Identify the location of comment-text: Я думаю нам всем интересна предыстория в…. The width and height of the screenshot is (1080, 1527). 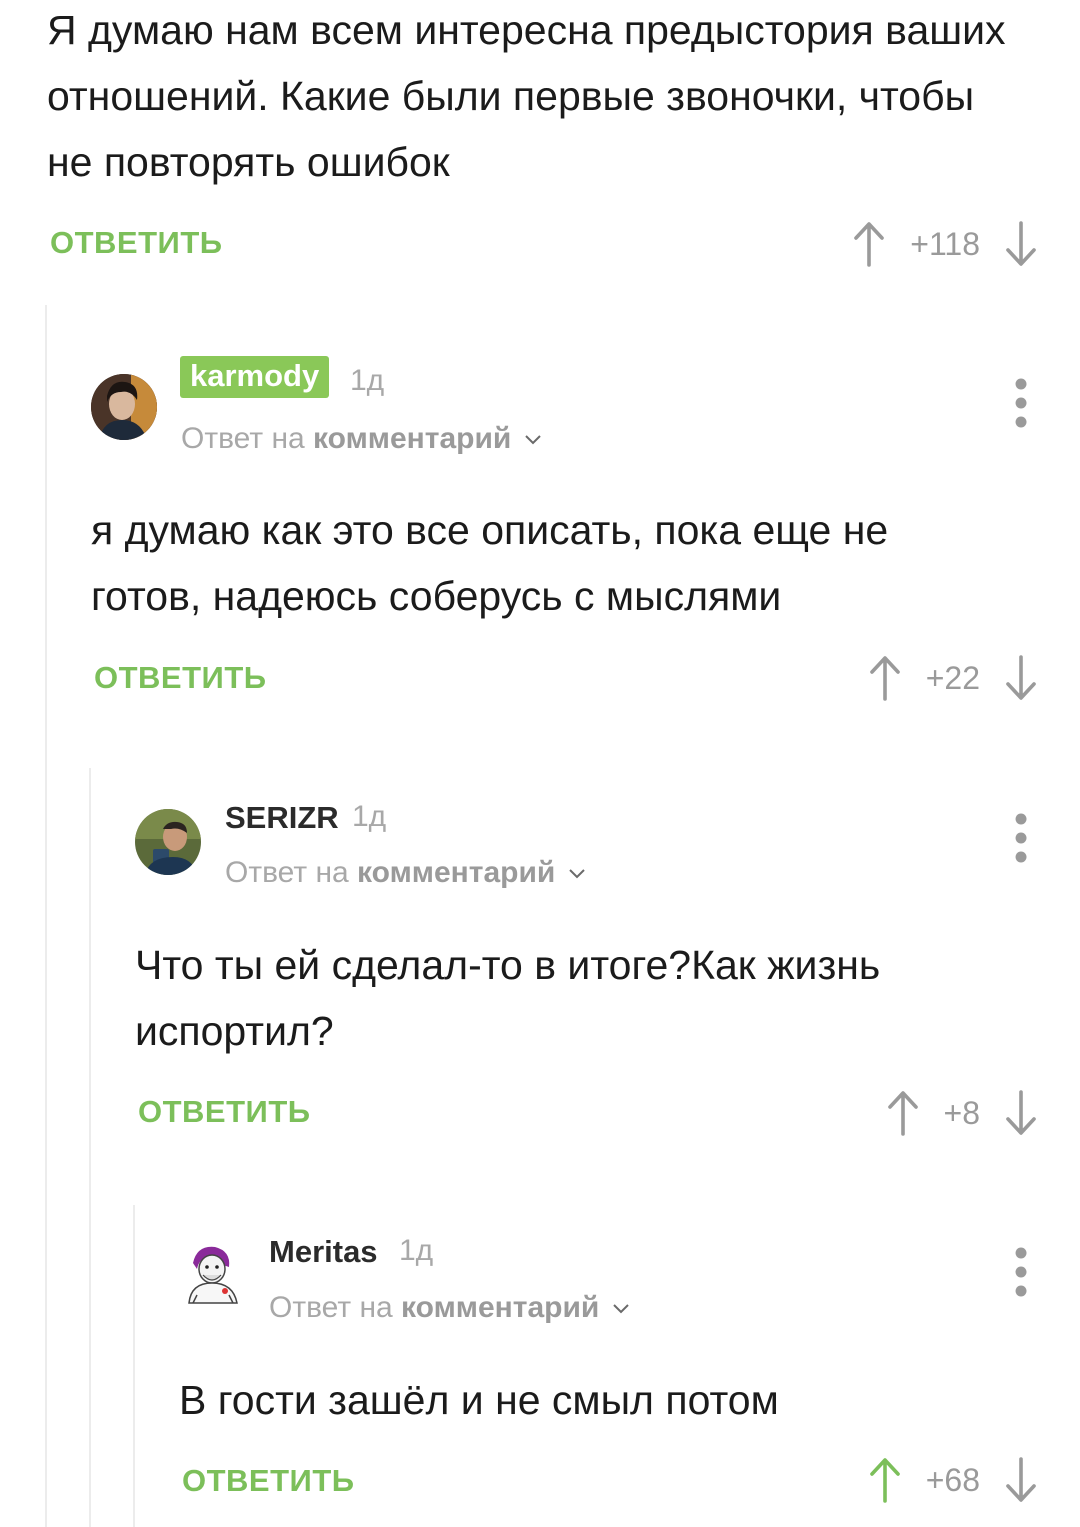
(526, 96).